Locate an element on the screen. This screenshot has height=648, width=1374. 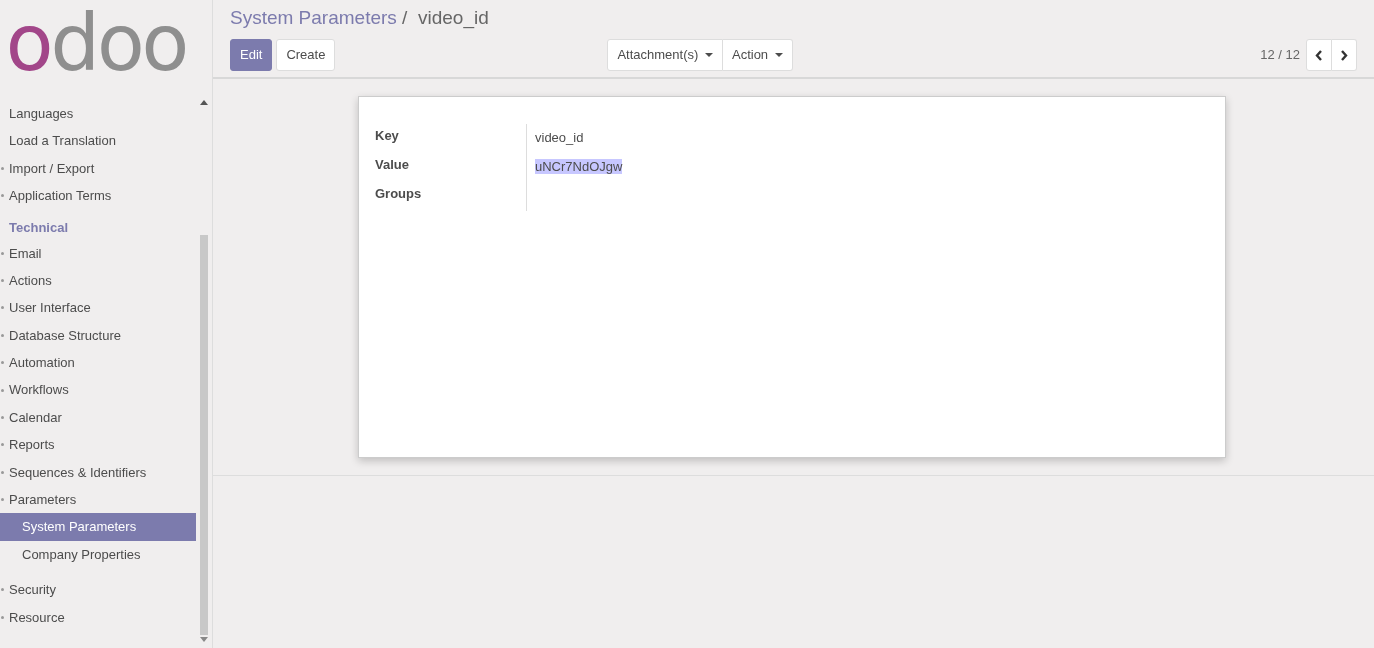
scroll-down-icon is located at coordinates (203, 639).